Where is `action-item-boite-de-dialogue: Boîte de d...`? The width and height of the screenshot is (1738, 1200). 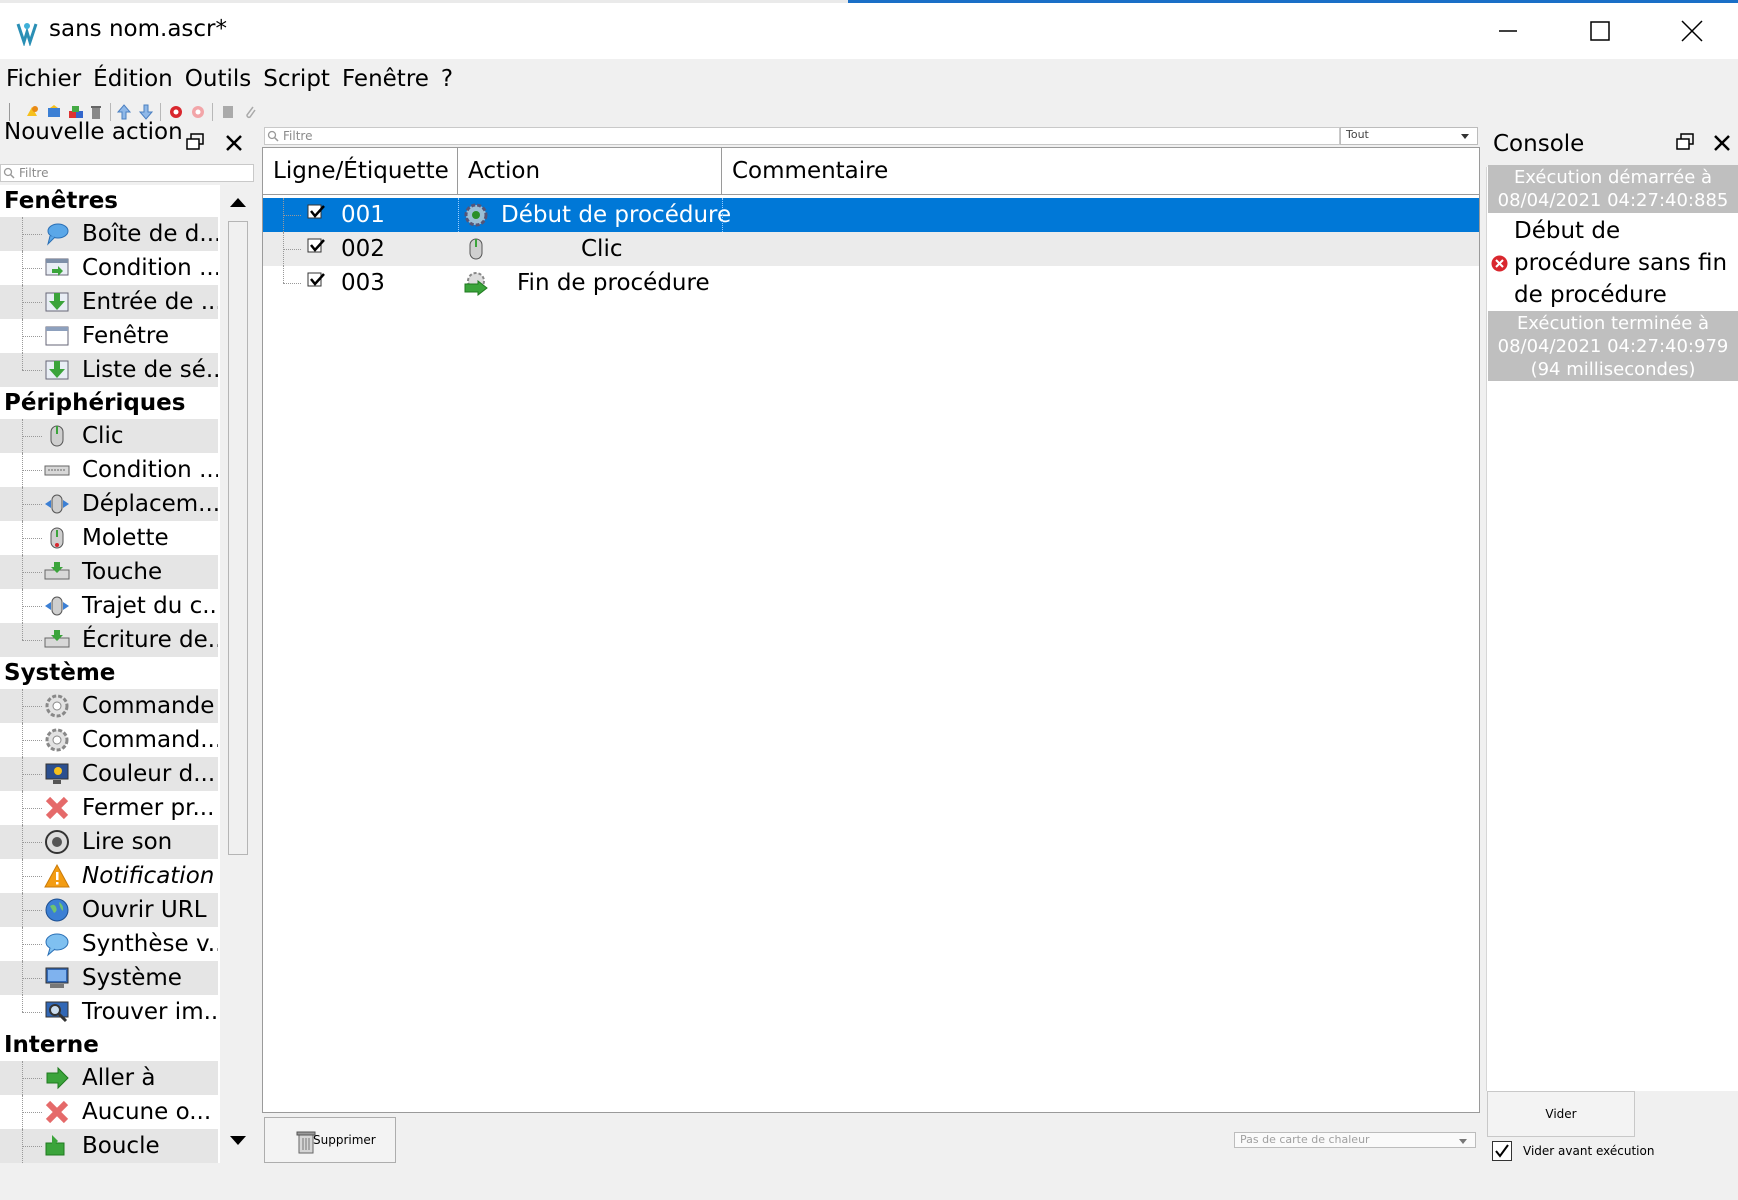
action-item-boite-de-dialogue: Boîte de d... is located at coordinates (109, 234).